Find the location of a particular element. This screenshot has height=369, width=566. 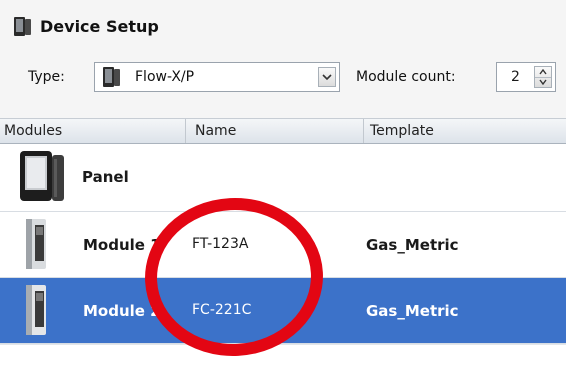

column-header-template: Template is located at coordinates (465, 131).